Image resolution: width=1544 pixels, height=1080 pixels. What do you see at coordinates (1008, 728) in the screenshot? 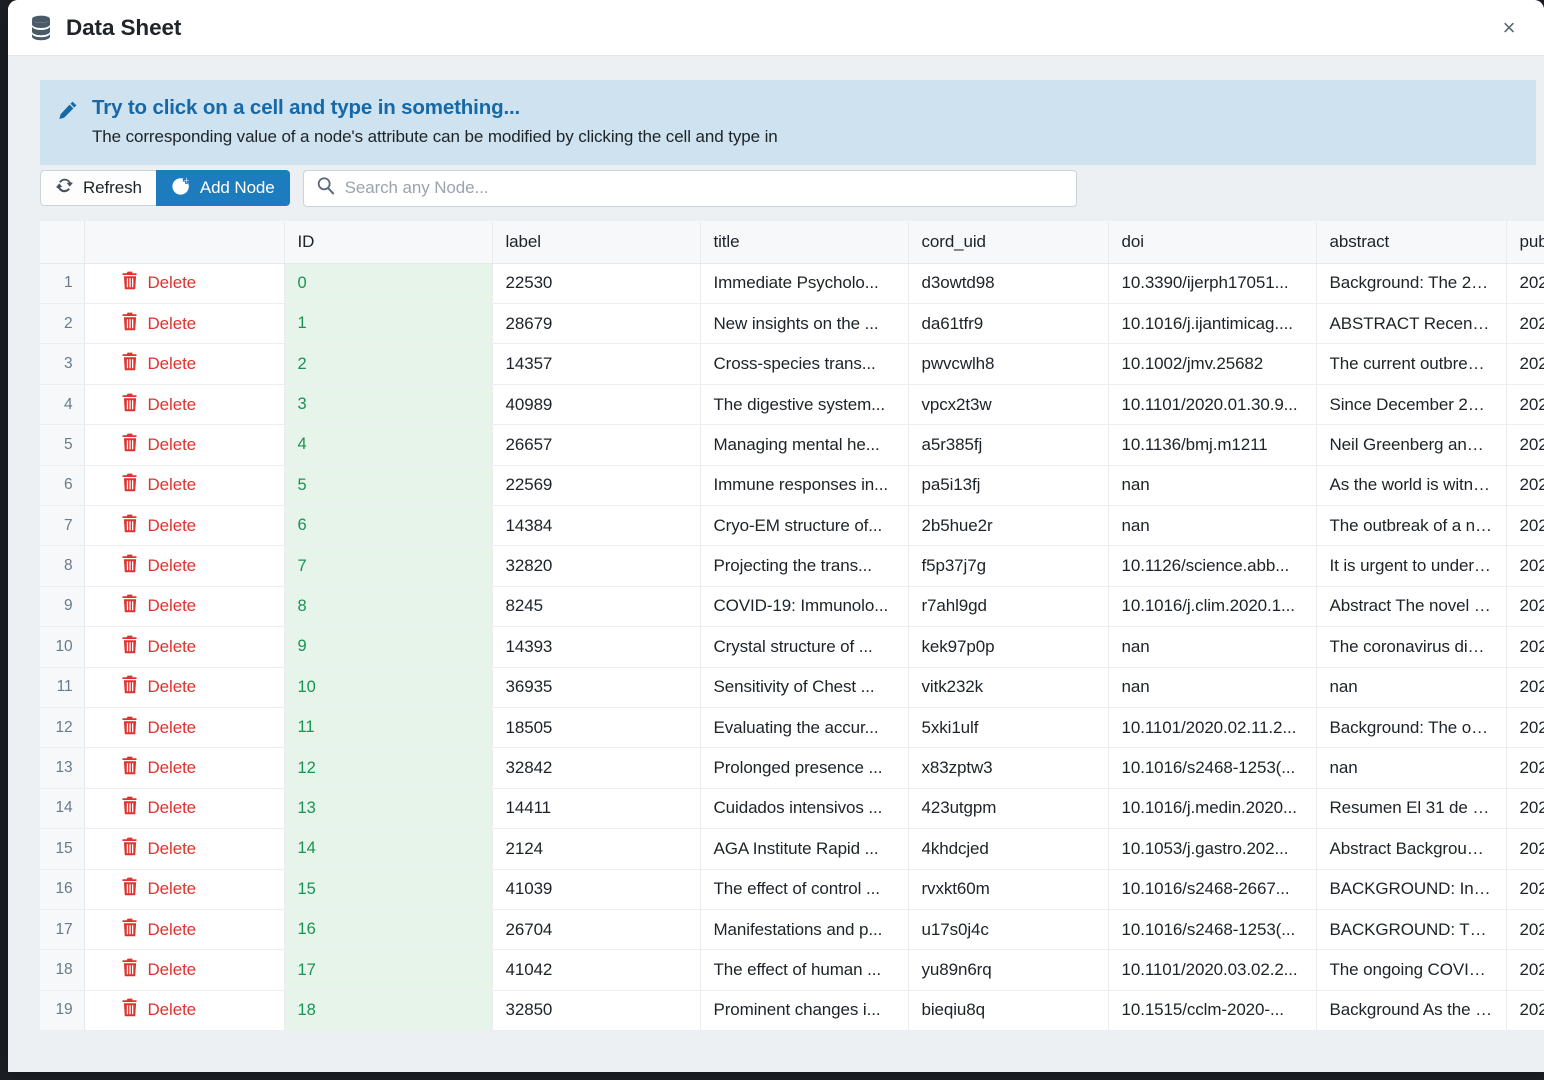
I see `cell-cord-uid: 5xki1ulf` at bounding box center [1008, 728].